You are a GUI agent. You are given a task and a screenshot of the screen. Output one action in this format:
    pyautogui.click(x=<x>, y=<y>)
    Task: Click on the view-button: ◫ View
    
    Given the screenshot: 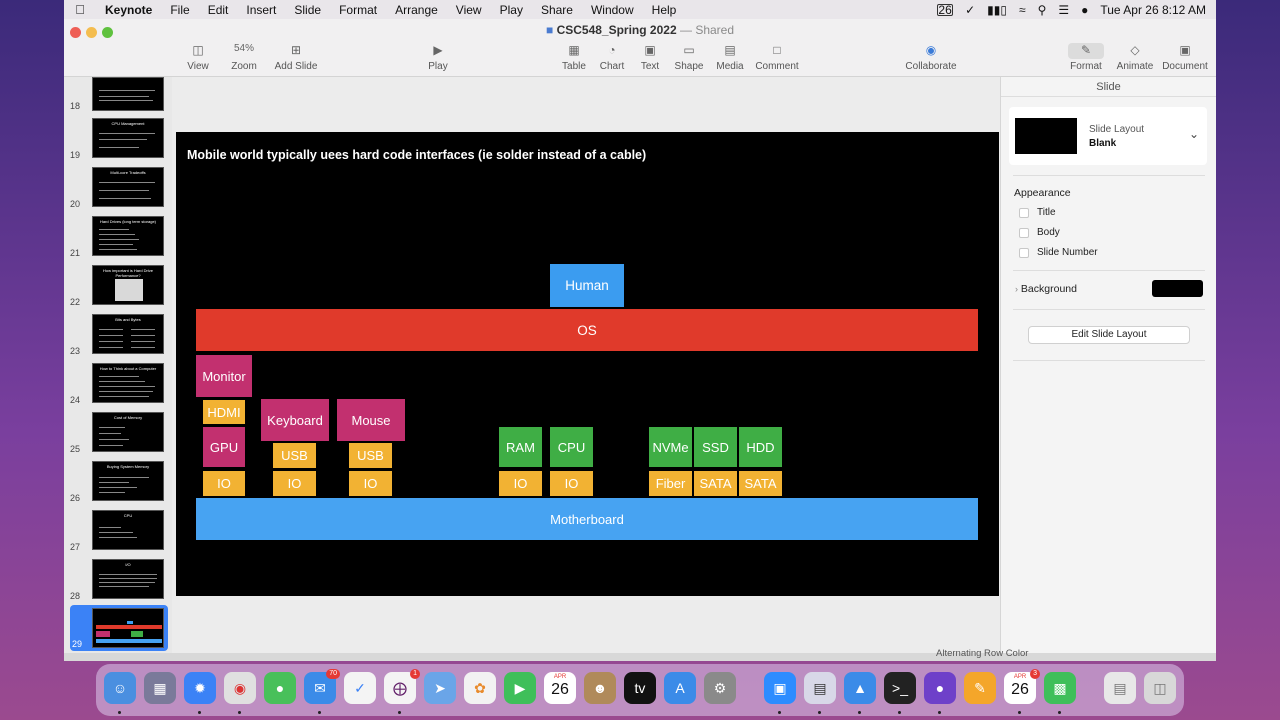 What is the action you would take?
    pyautogui.click(x=198, y=57)
    